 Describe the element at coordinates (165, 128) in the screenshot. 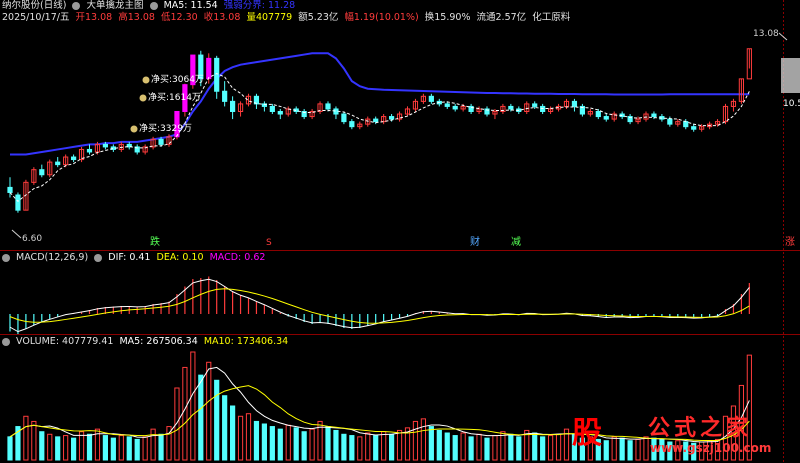

I see `net-buy-3: 净买:3329万` at that location.